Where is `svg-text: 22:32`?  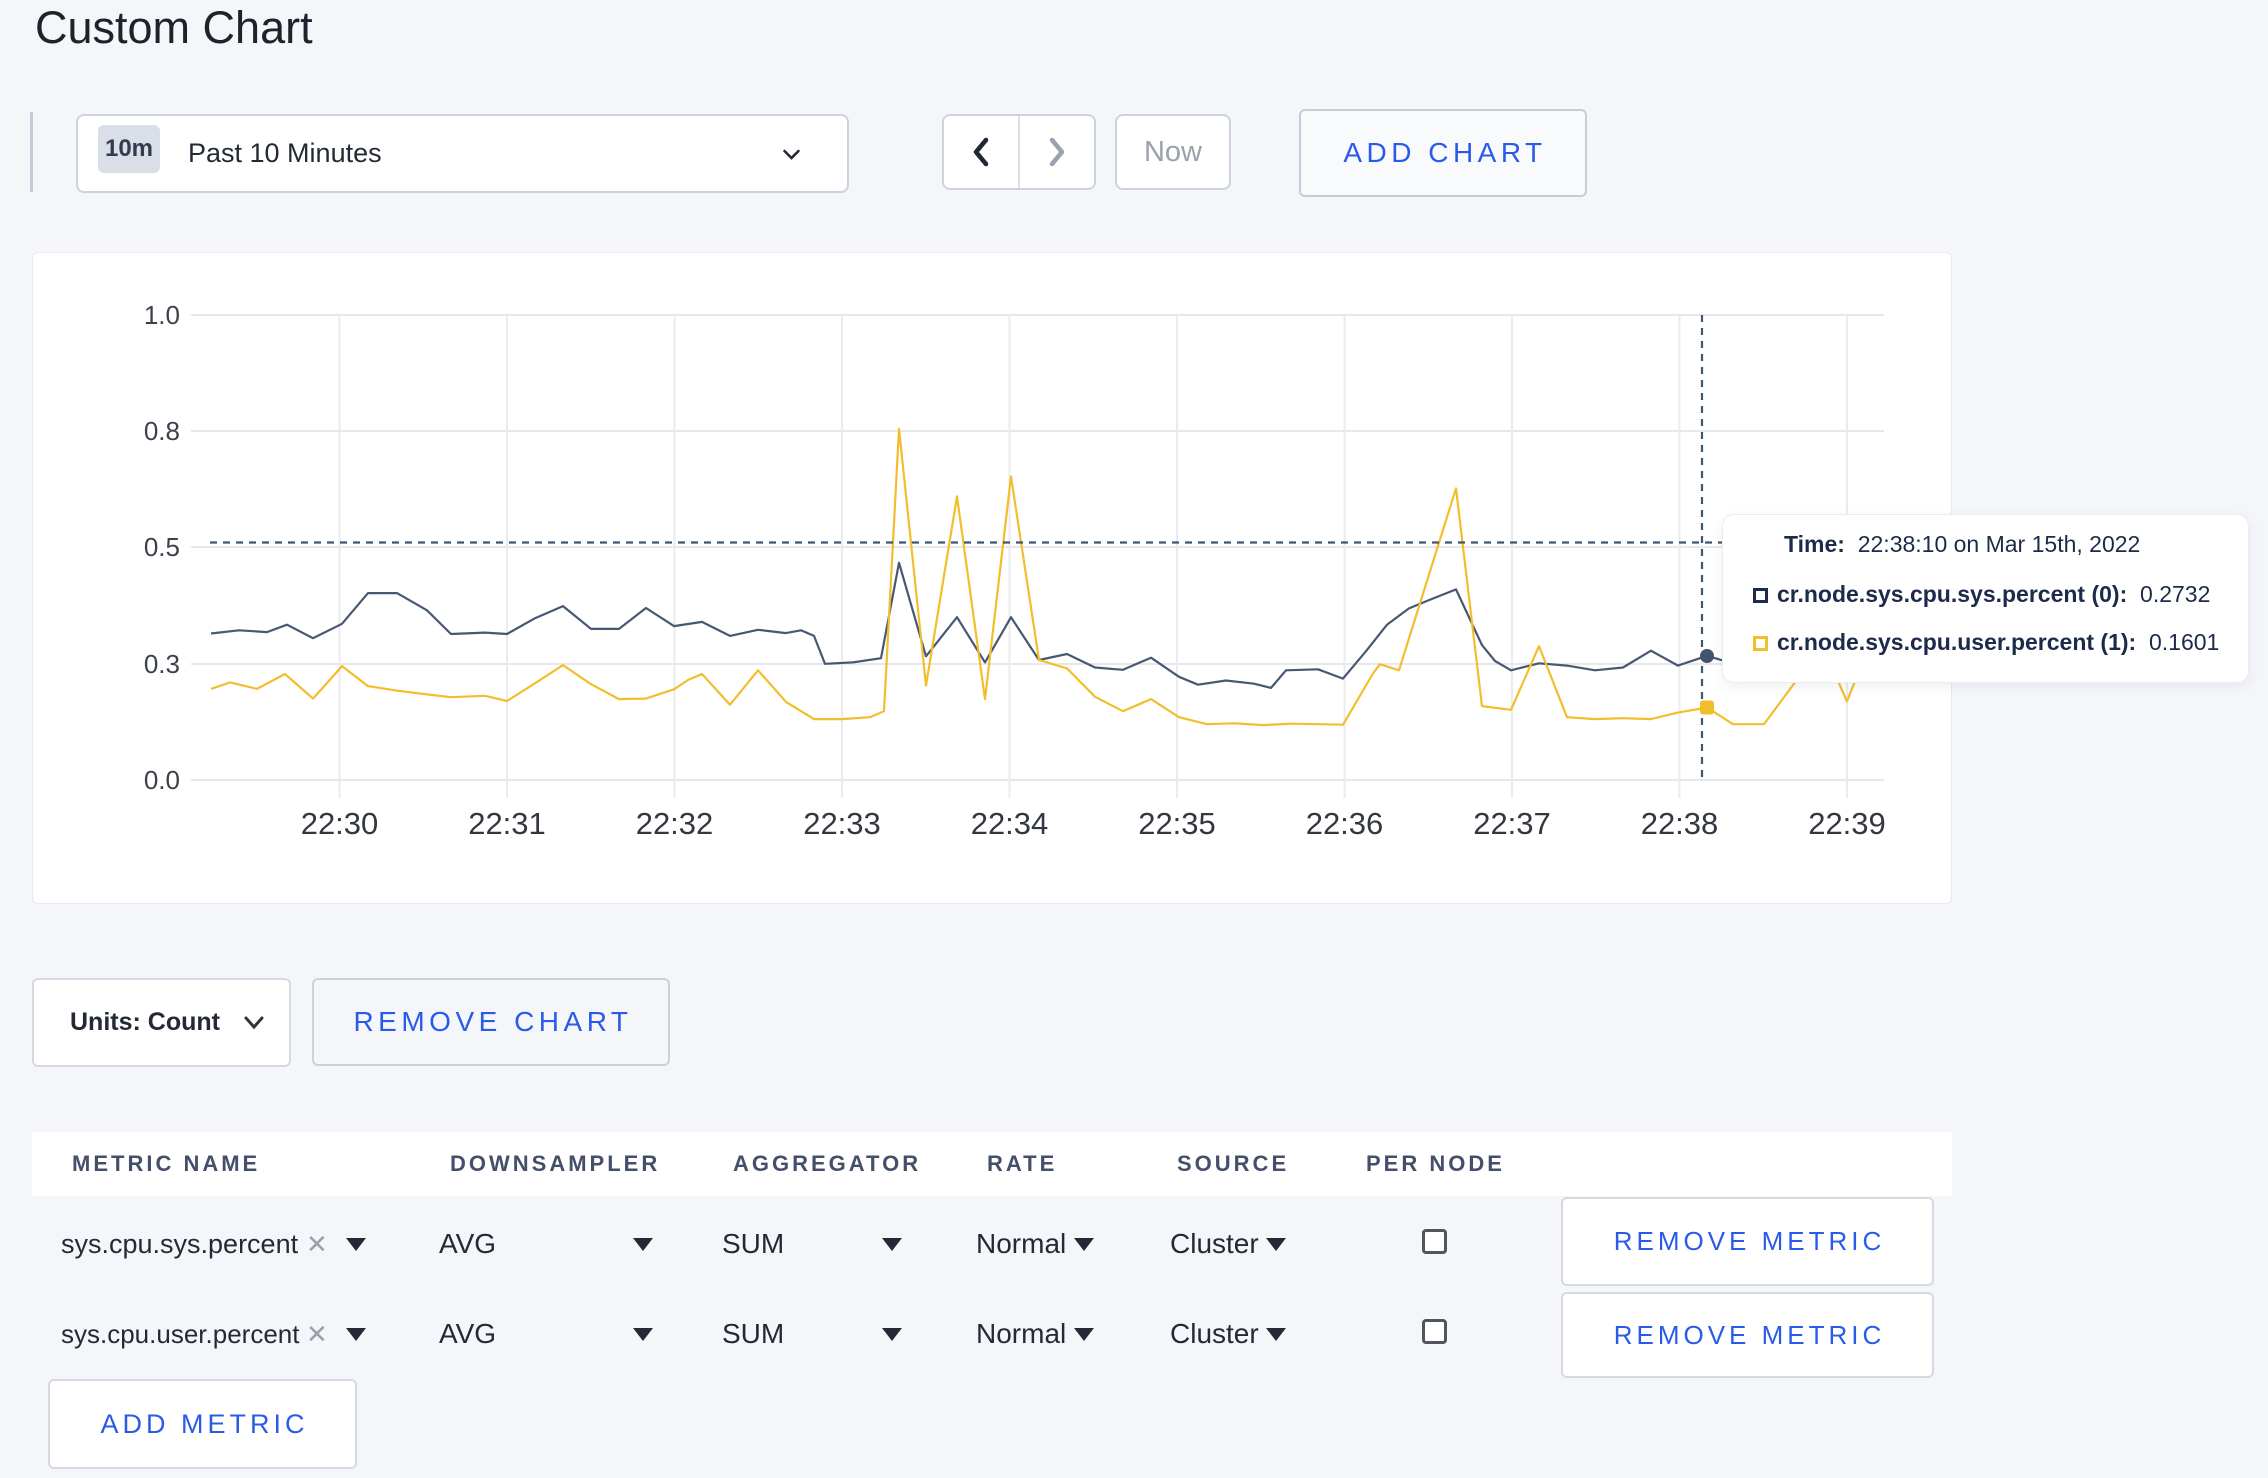 svg-text: 22:32 is located at coordinates (675, 823).